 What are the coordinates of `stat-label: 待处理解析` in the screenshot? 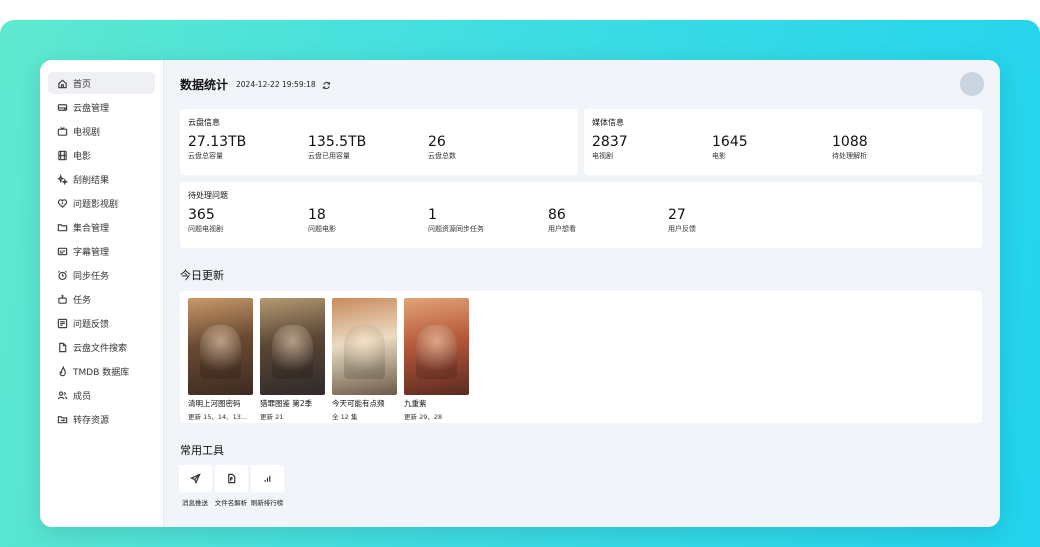 It's located at (849, 156).